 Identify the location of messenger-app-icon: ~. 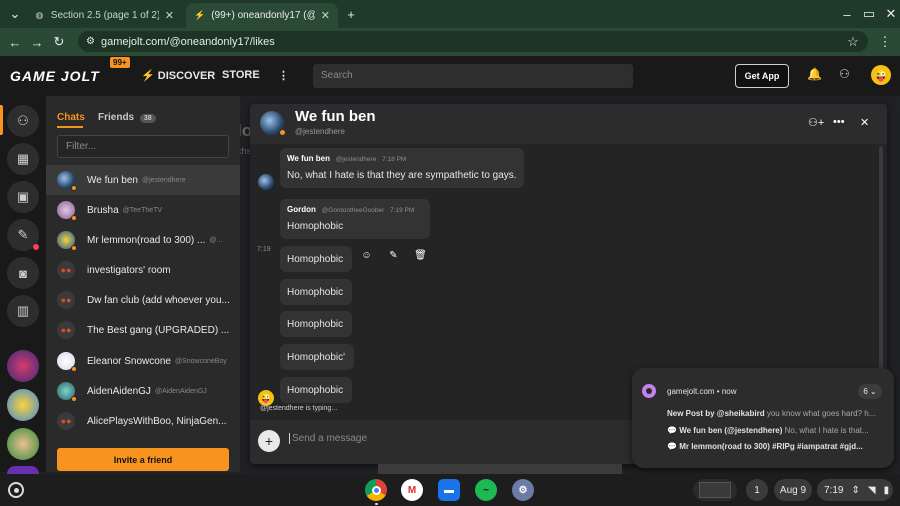
(486, 490).